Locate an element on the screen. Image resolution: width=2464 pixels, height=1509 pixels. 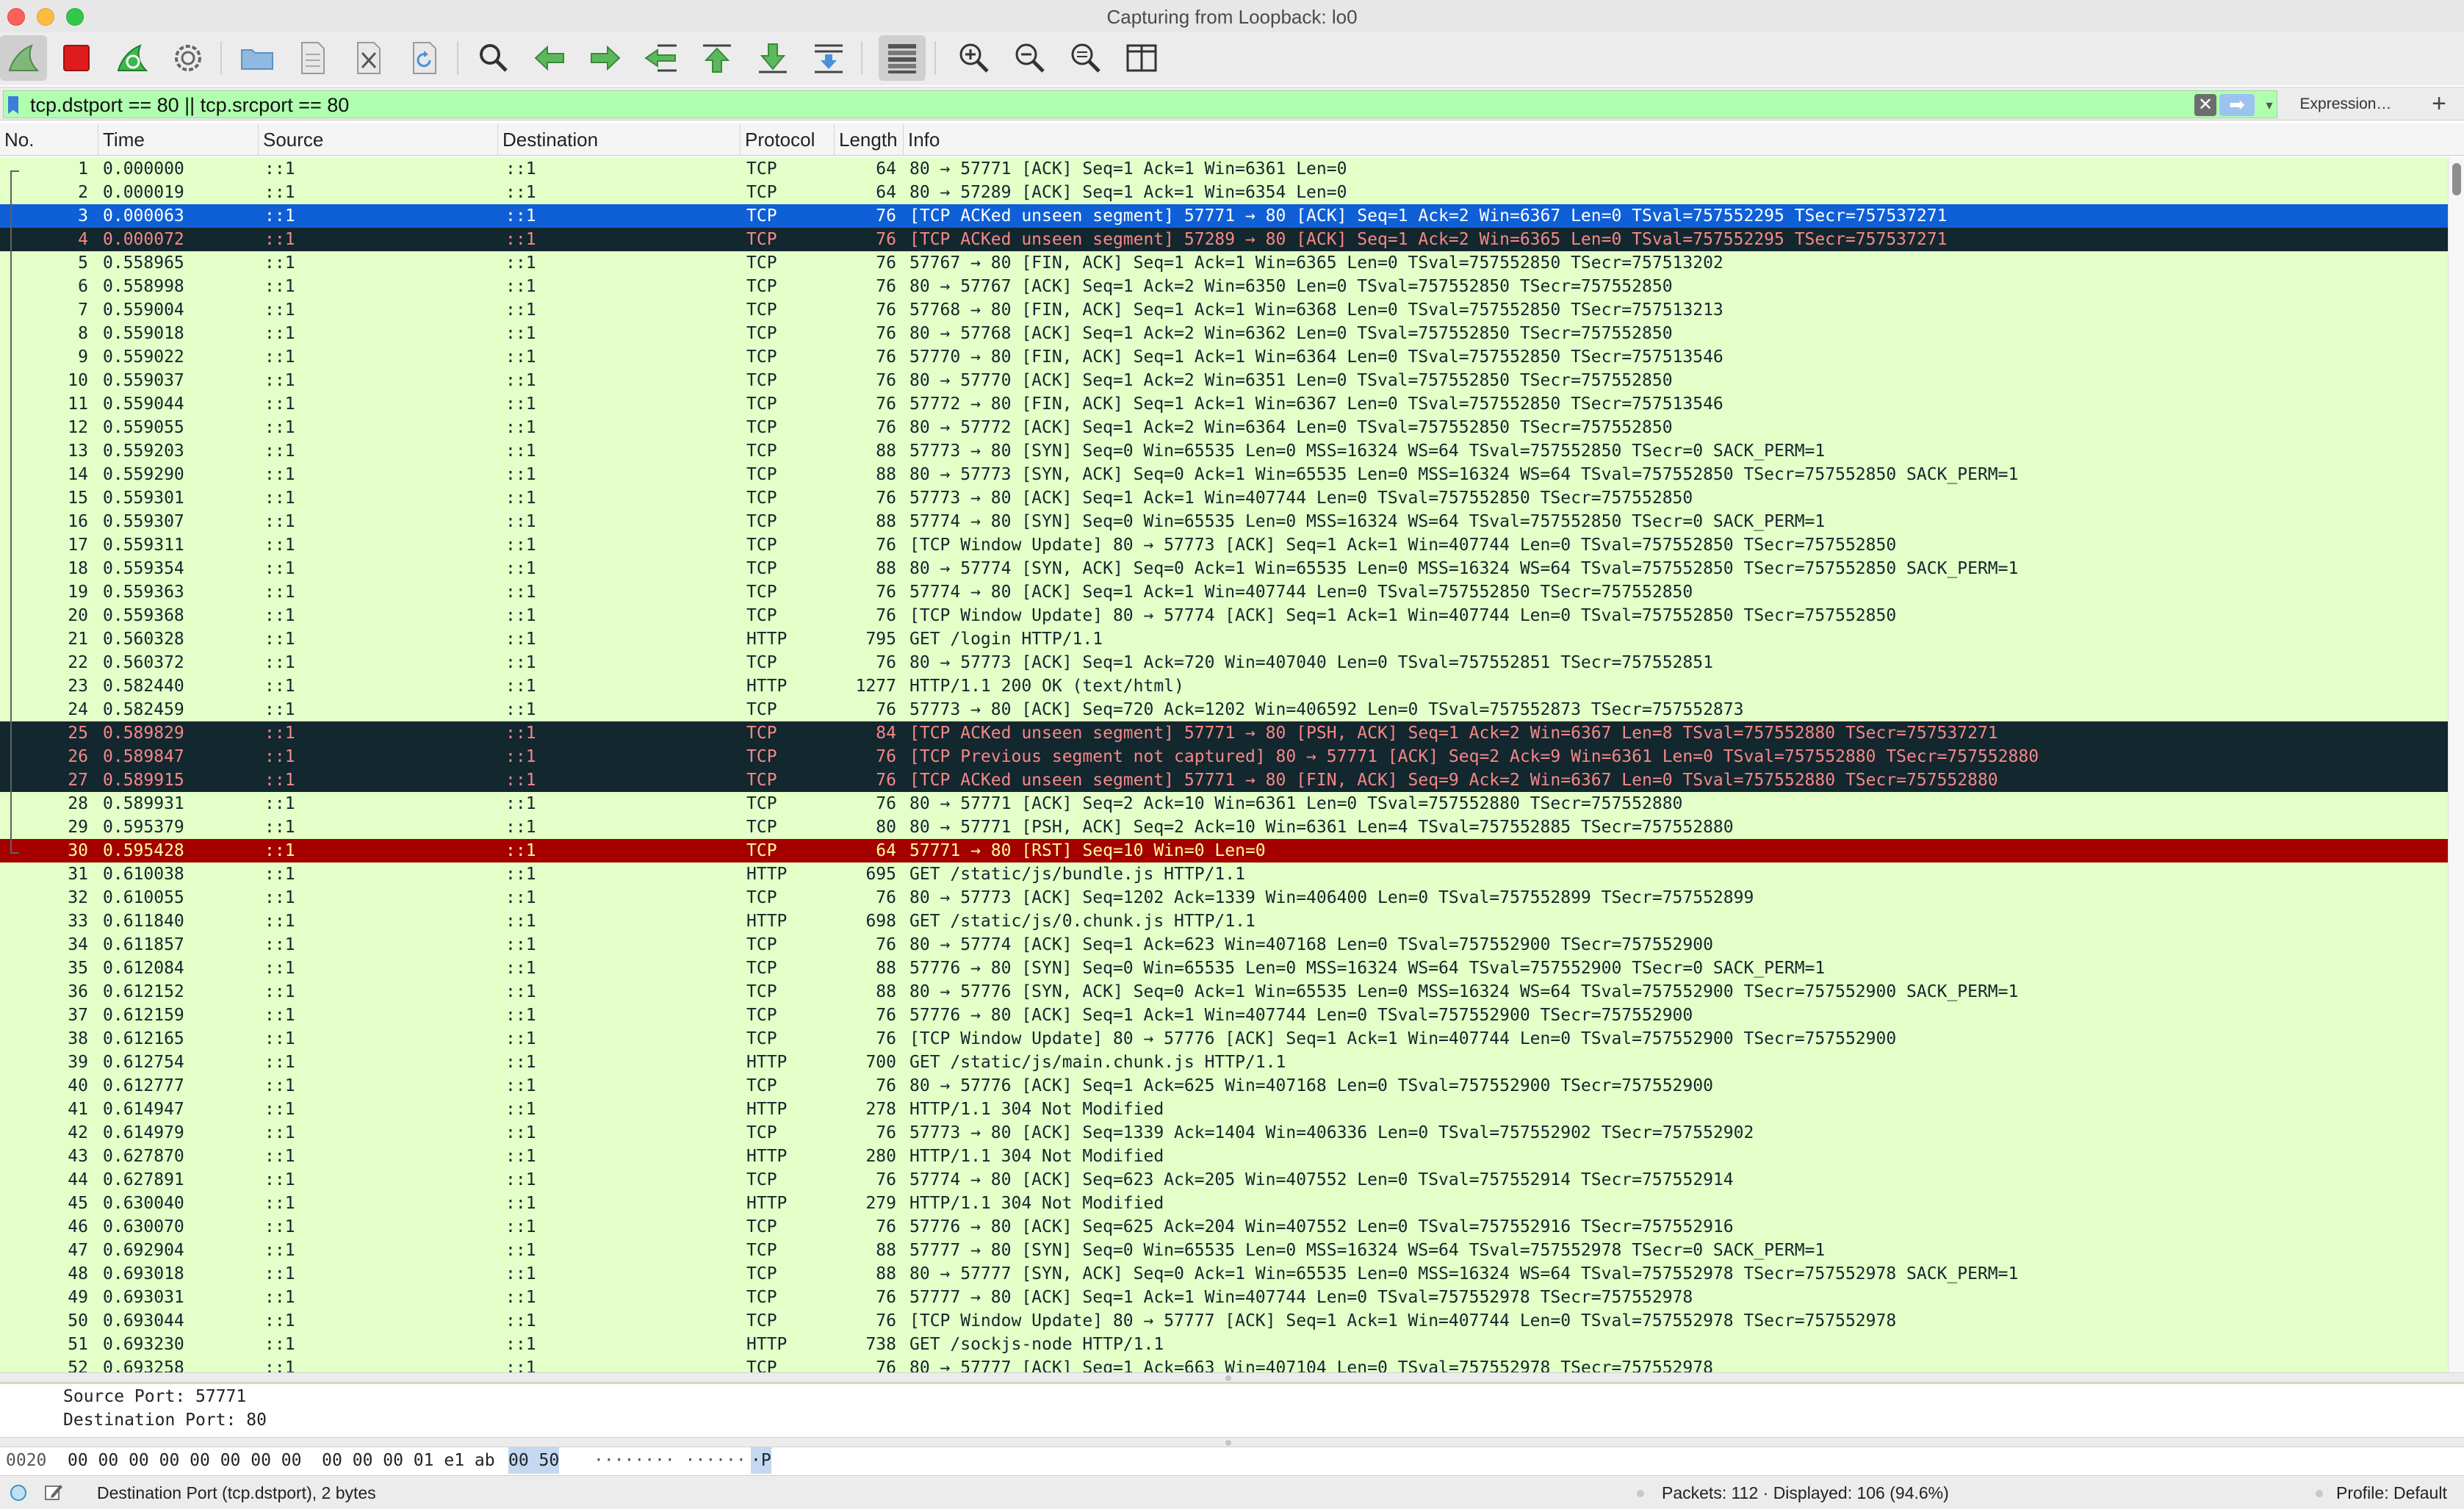
detail-source-port: Source Port: 57771 is located at coordinates (154, 1397).